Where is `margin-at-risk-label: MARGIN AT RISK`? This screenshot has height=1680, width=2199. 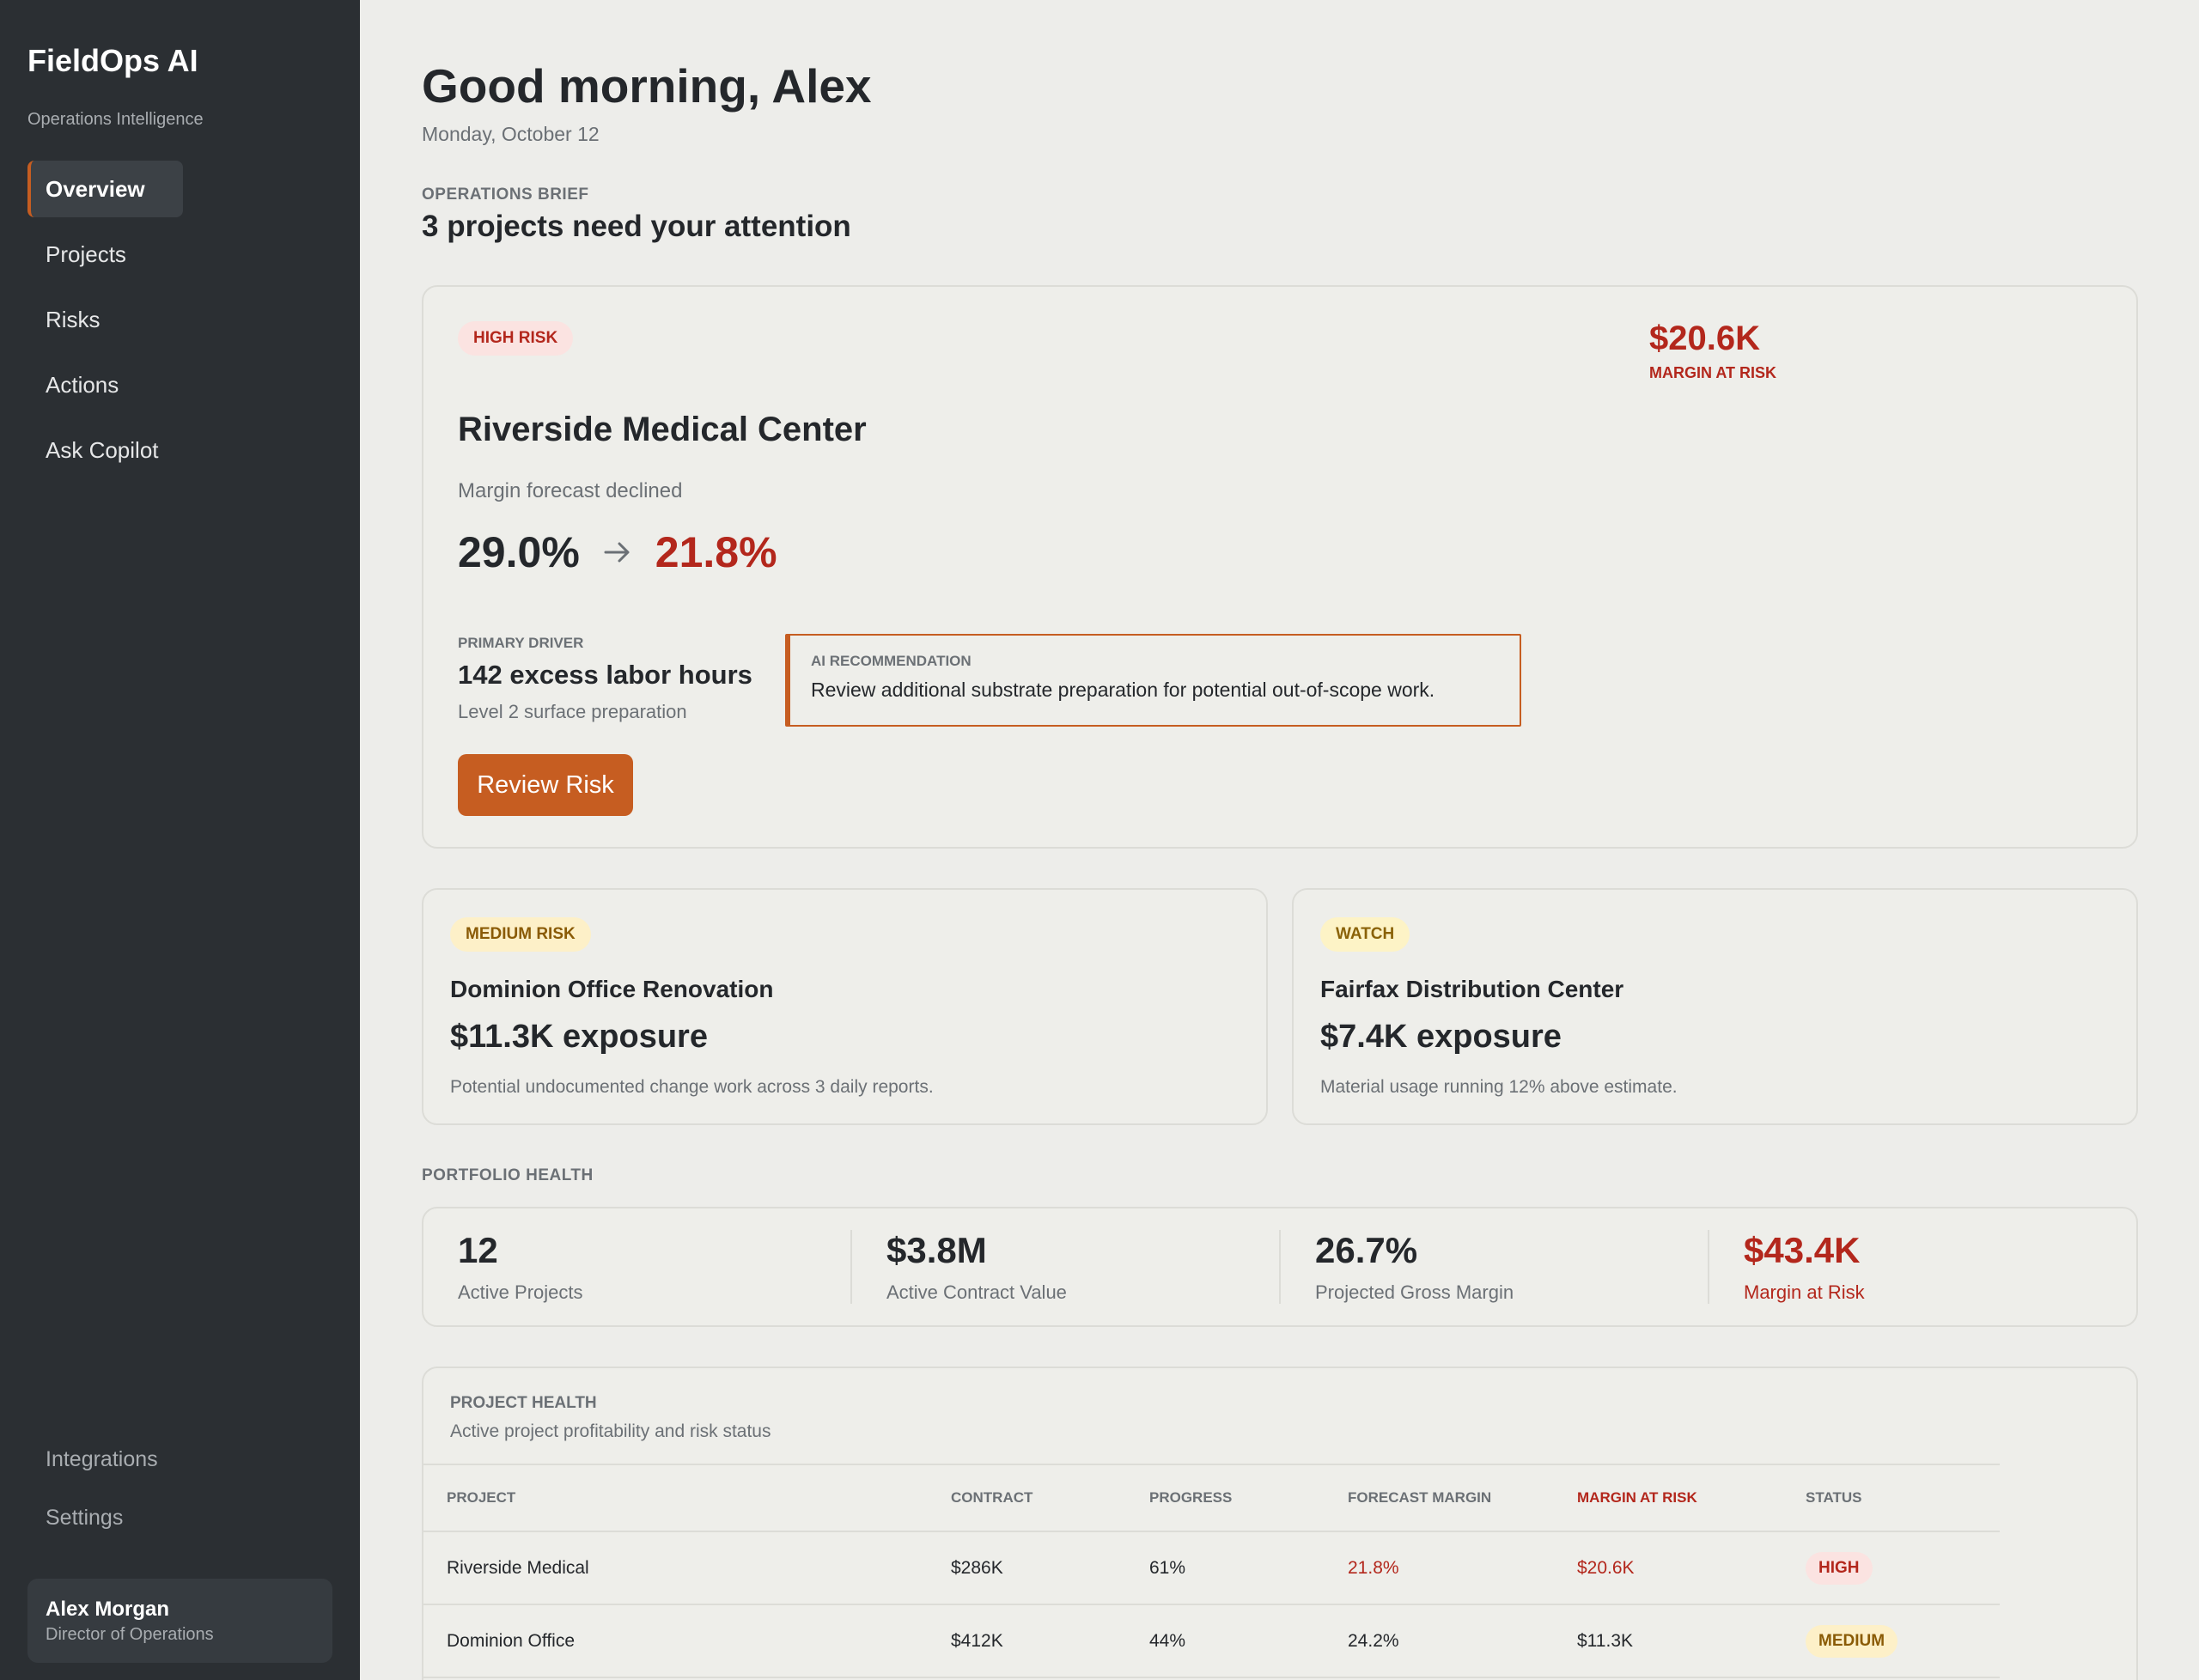 margin-at-risk-label: MARGIN AT RISK is located at coordinates (1712, 373).